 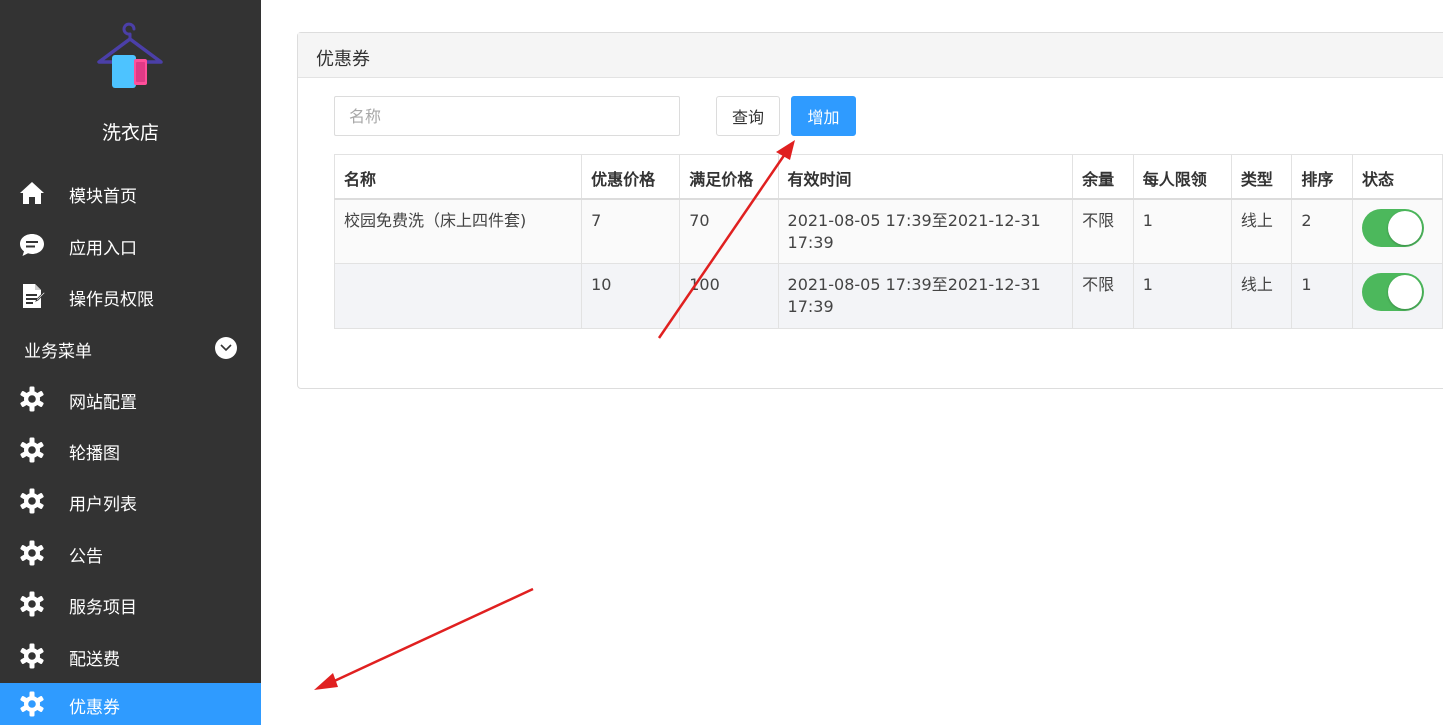 What do you see at coordinates (130, 348) in the screenshot?
I see `sidebar-group-business-menu: 业务菜单` at bounding box center [130, 348].